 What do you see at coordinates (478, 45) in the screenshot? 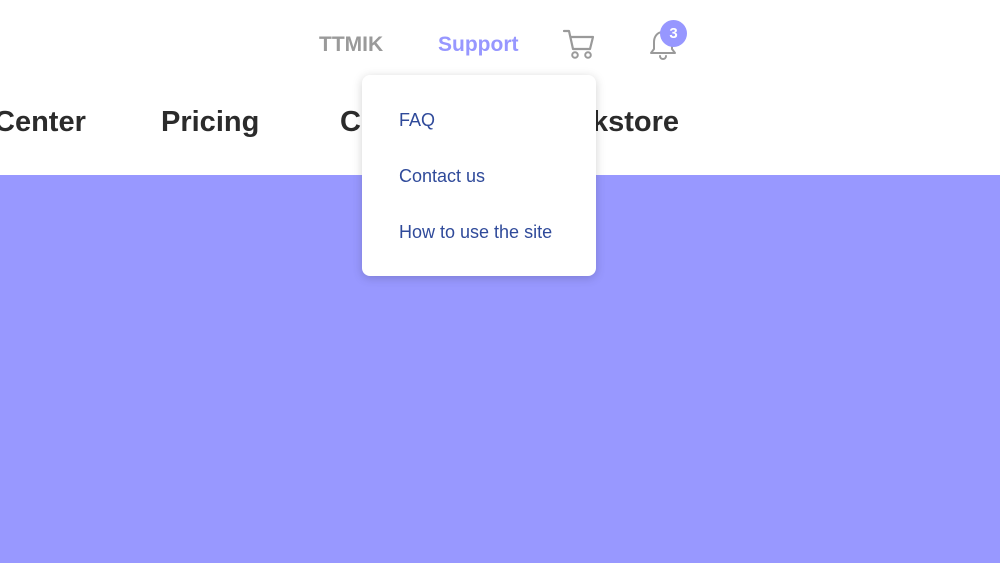
I see `support-link: Support` at bounding box center [478, 45].